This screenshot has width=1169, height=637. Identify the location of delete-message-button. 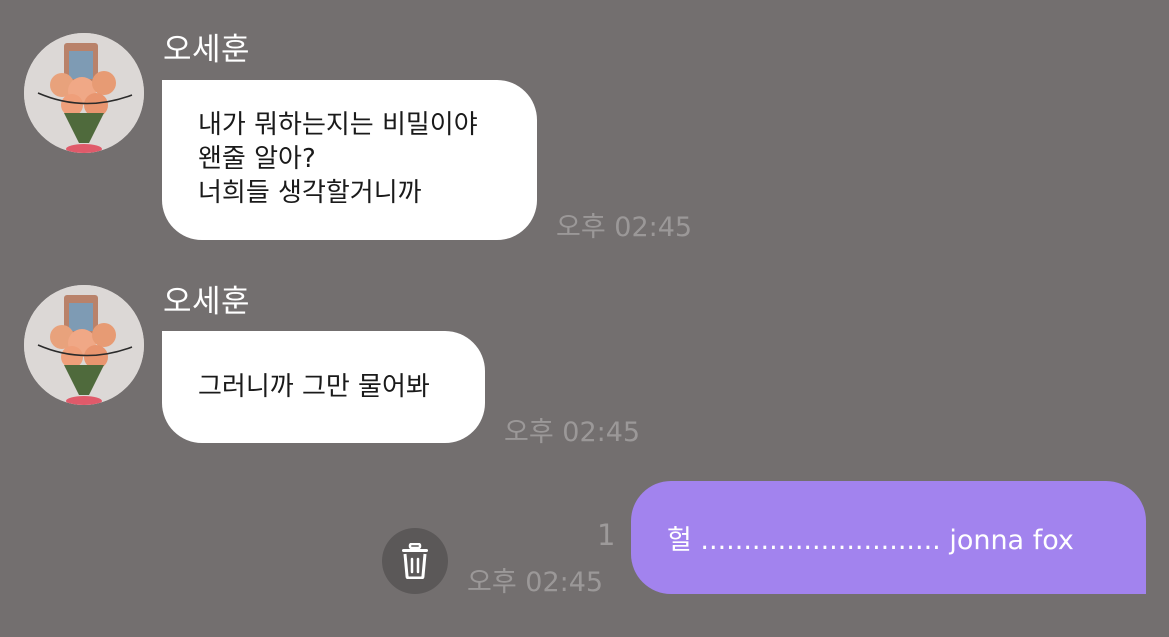
(415, 561).